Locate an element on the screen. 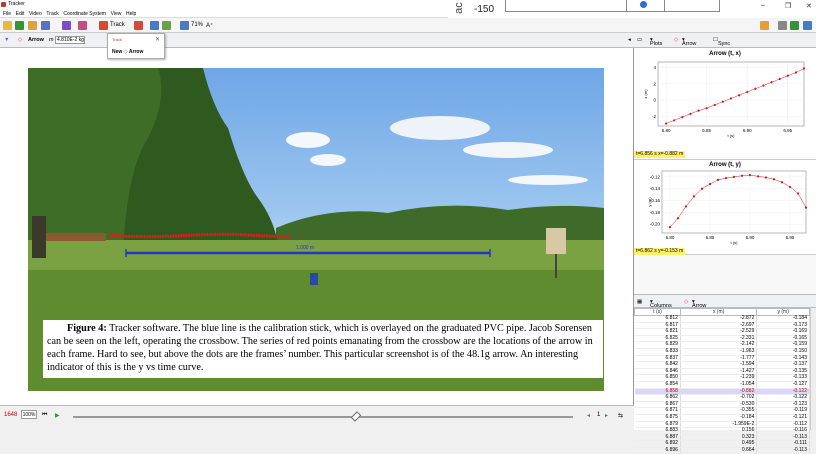 The width and height of the screenshot is (816, 454). table-row: 6.875 -0.184 -0.121 is located at coordinates (722, 418).